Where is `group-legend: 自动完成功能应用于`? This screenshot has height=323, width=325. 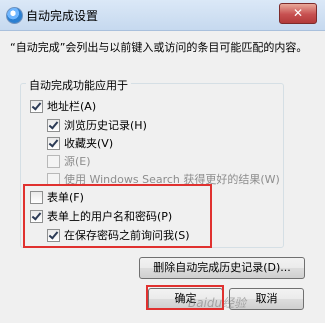
group-legend: 自动完成功能应用于 is located at coordinates (78, 85).